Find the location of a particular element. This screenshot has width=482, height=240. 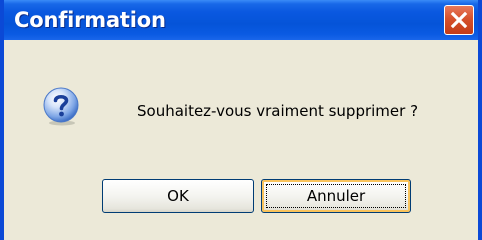

ok-button: OK is located at coordinates (178, 196).